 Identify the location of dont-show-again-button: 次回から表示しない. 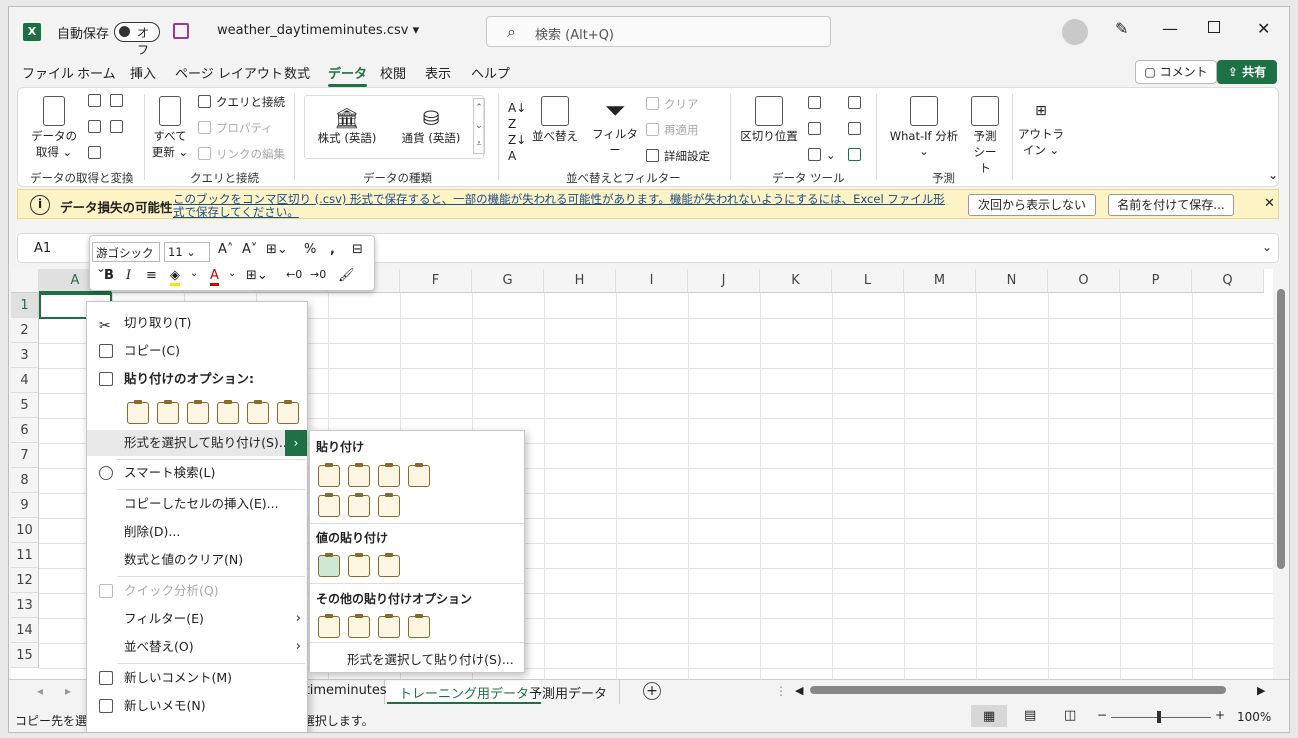
(1032, 205).